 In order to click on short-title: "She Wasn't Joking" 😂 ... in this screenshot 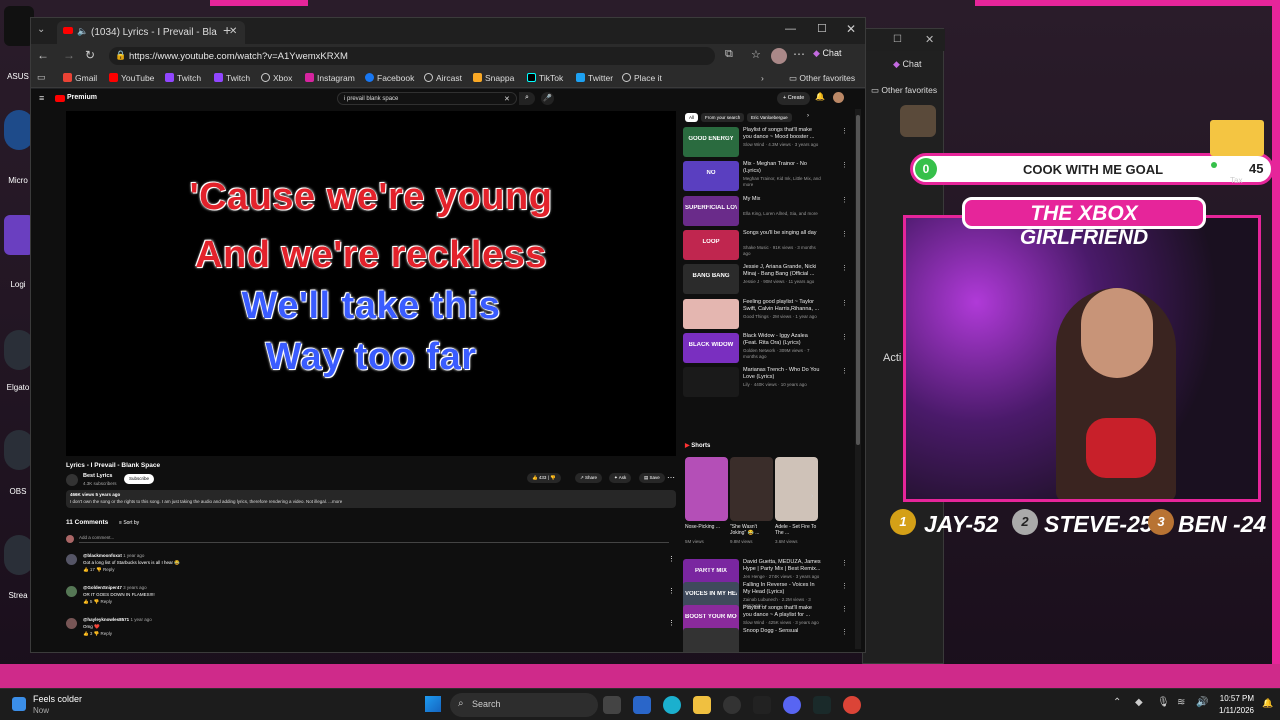, I will do `click(751, 530)`.